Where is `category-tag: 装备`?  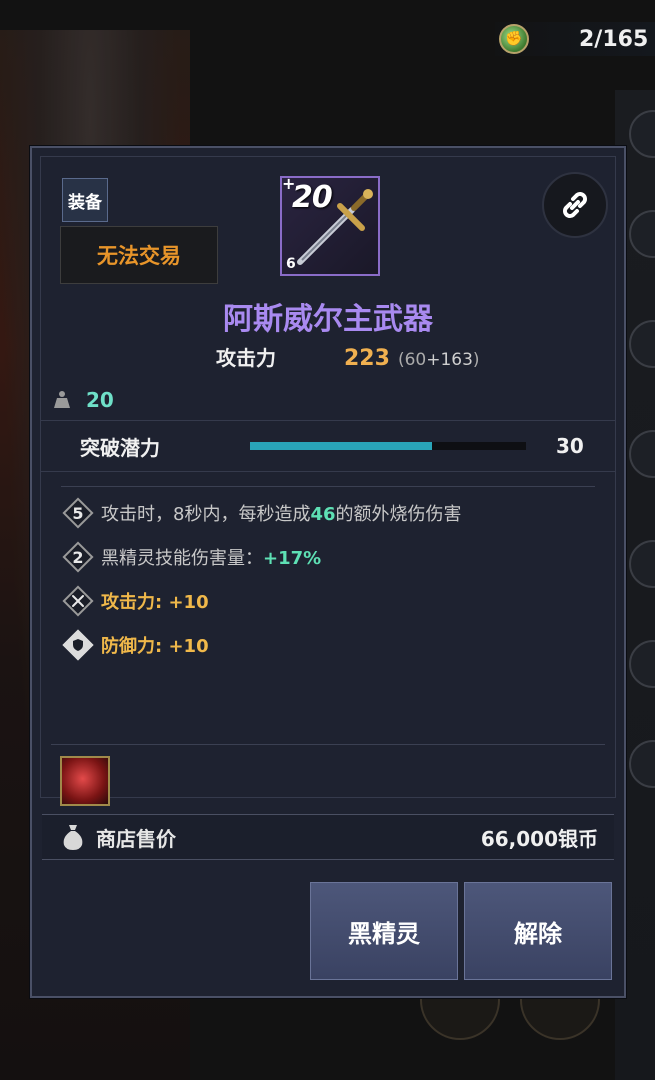 category-tag: 装备 is located at coordinates (85, 200).